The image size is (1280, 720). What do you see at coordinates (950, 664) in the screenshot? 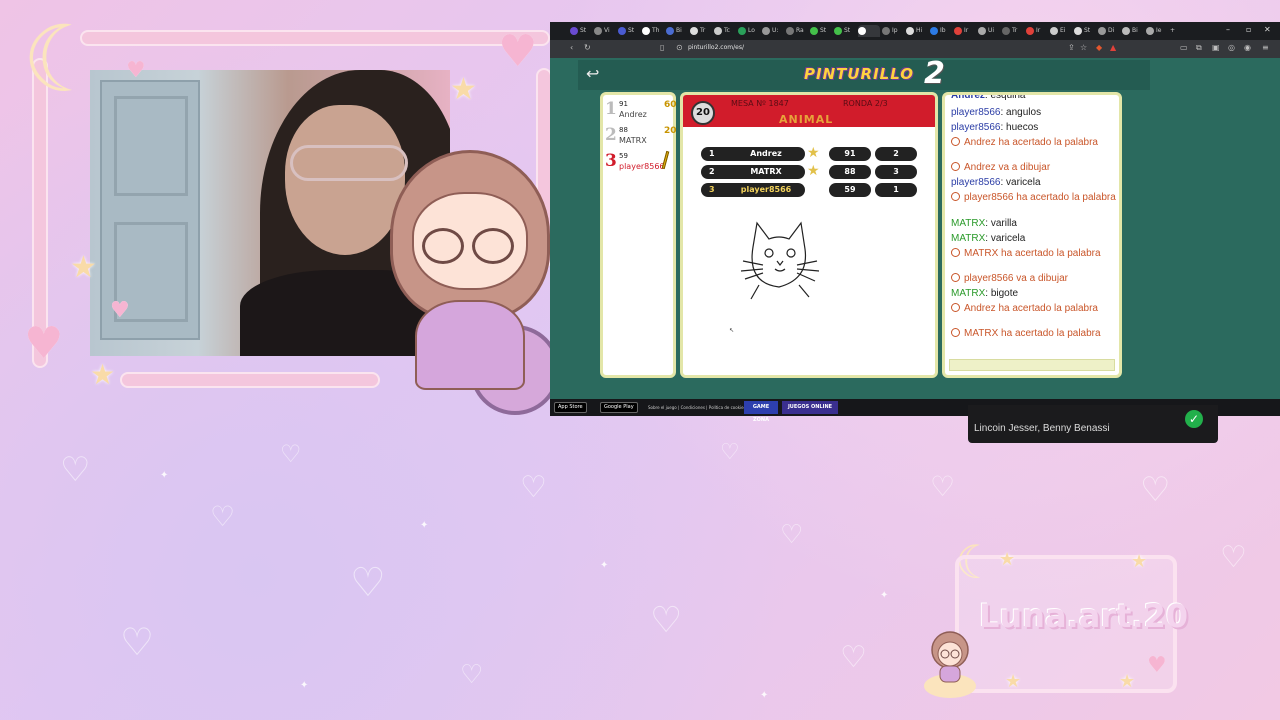
I see `chibi-mini-avatar` at bounding box center [950, 664].